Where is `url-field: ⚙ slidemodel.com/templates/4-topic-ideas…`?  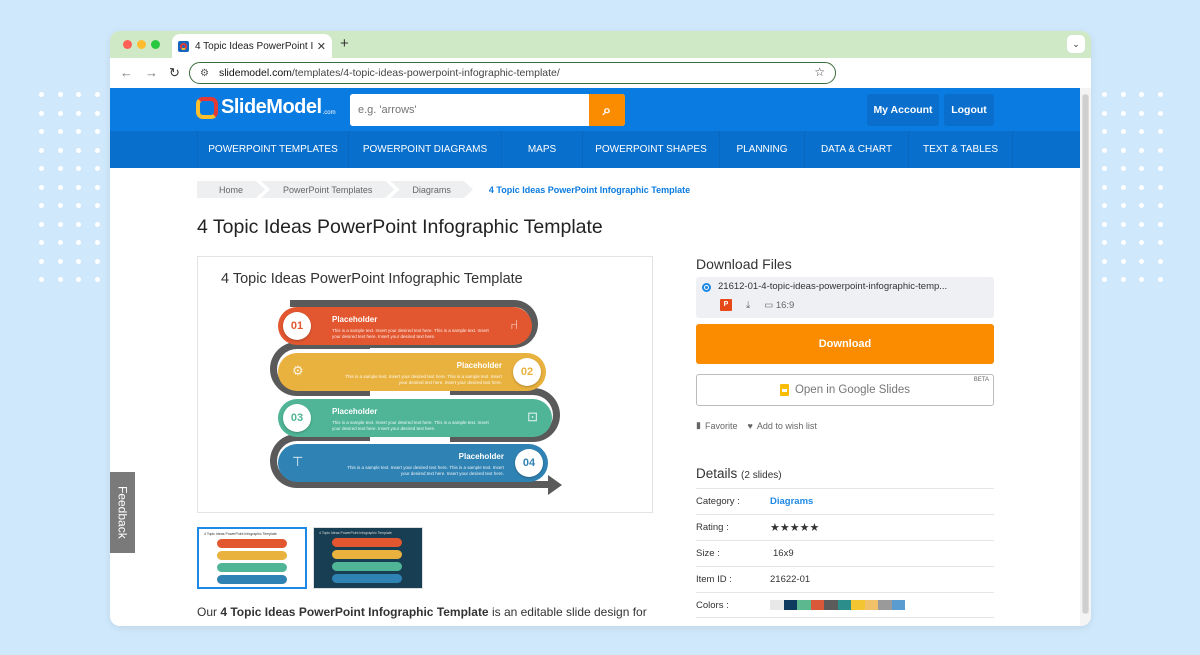
url-field: ⚙ slidemodel.com/templates/4-topic-ideas… is located at coordinates (512, 73).